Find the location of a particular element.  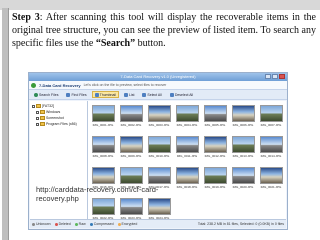

deselect-all-button: Deselect All is located at coordinates (181, 94).